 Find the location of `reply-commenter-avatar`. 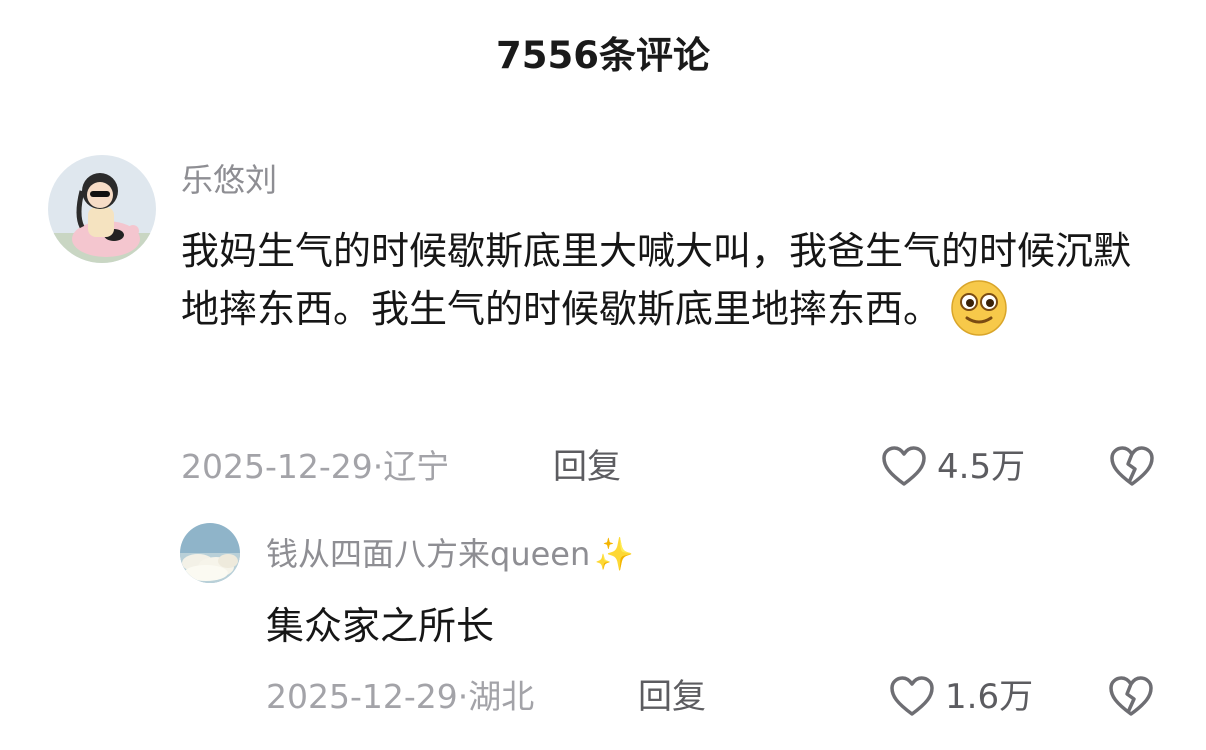

reply-commenter-avatar is located at coordinates (210, 553).